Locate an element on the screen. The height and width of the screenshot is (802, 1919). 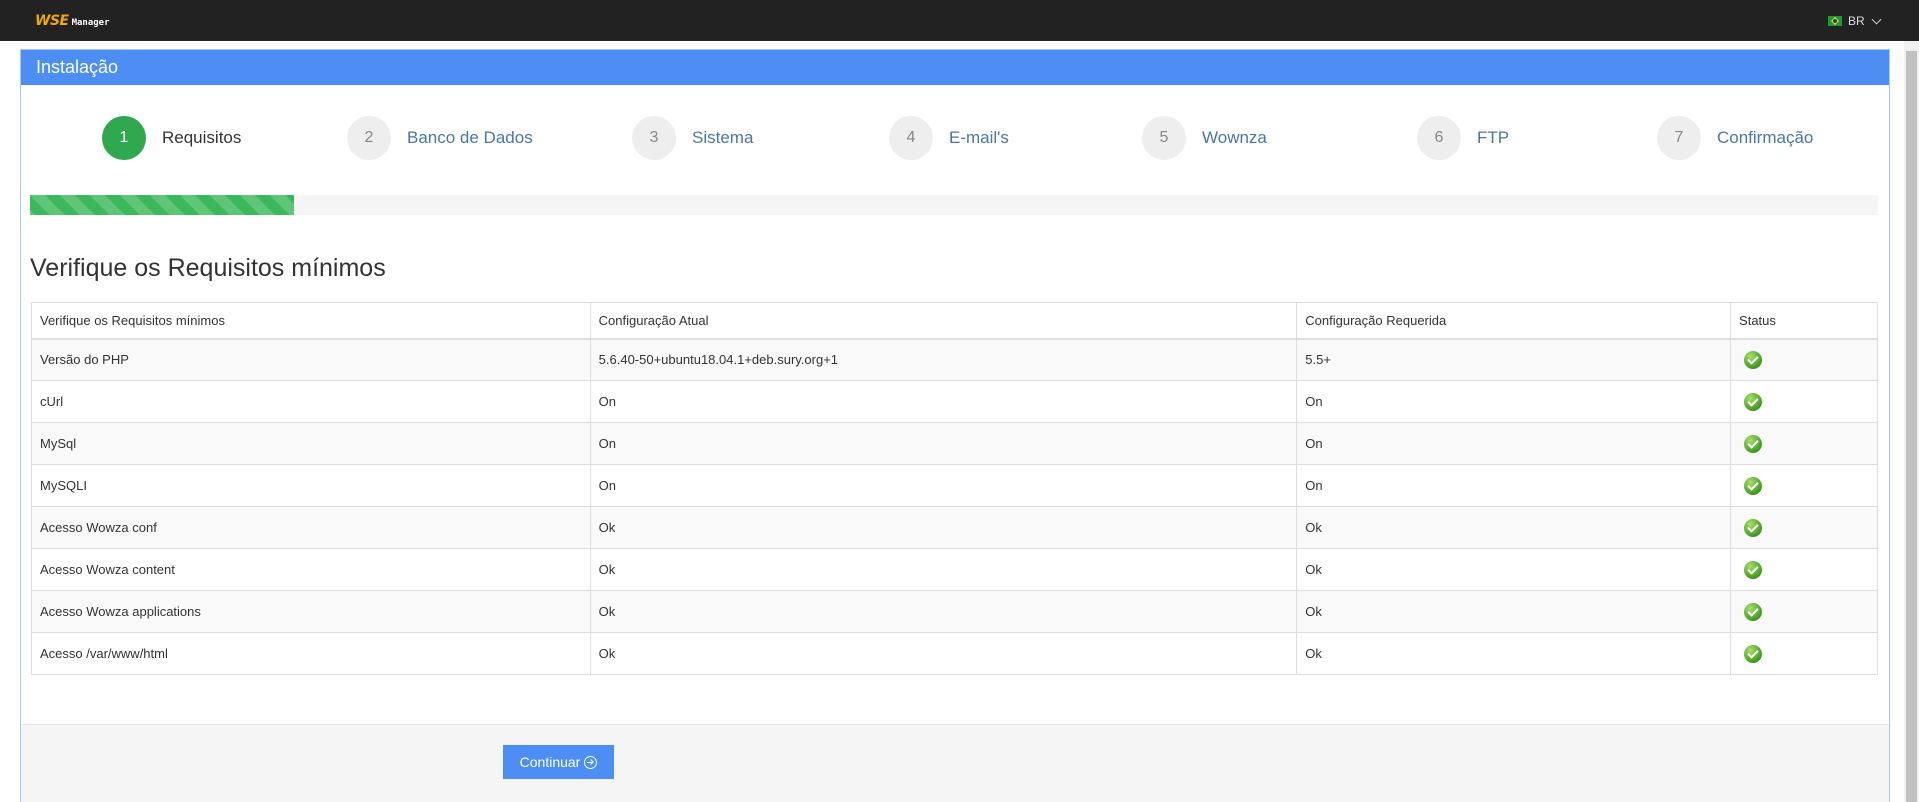
language-code: BR is located at coordinates (1856, 21).